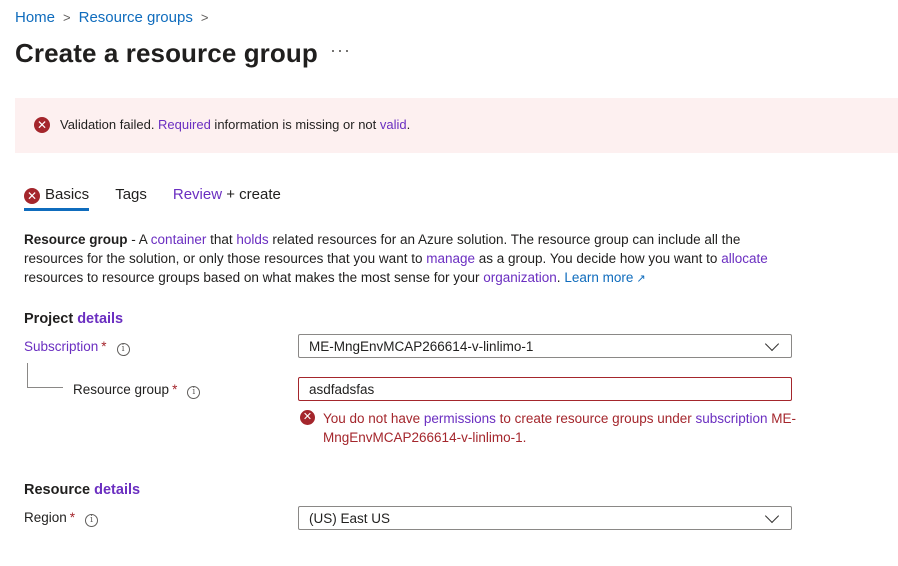 Image resolution: width=898 pixels, height=566 pixels. Describe the element at coordinates (165, 198) in the screenshot. I see `tab-bar: ✕ Basics Tags Review + create` at that location.